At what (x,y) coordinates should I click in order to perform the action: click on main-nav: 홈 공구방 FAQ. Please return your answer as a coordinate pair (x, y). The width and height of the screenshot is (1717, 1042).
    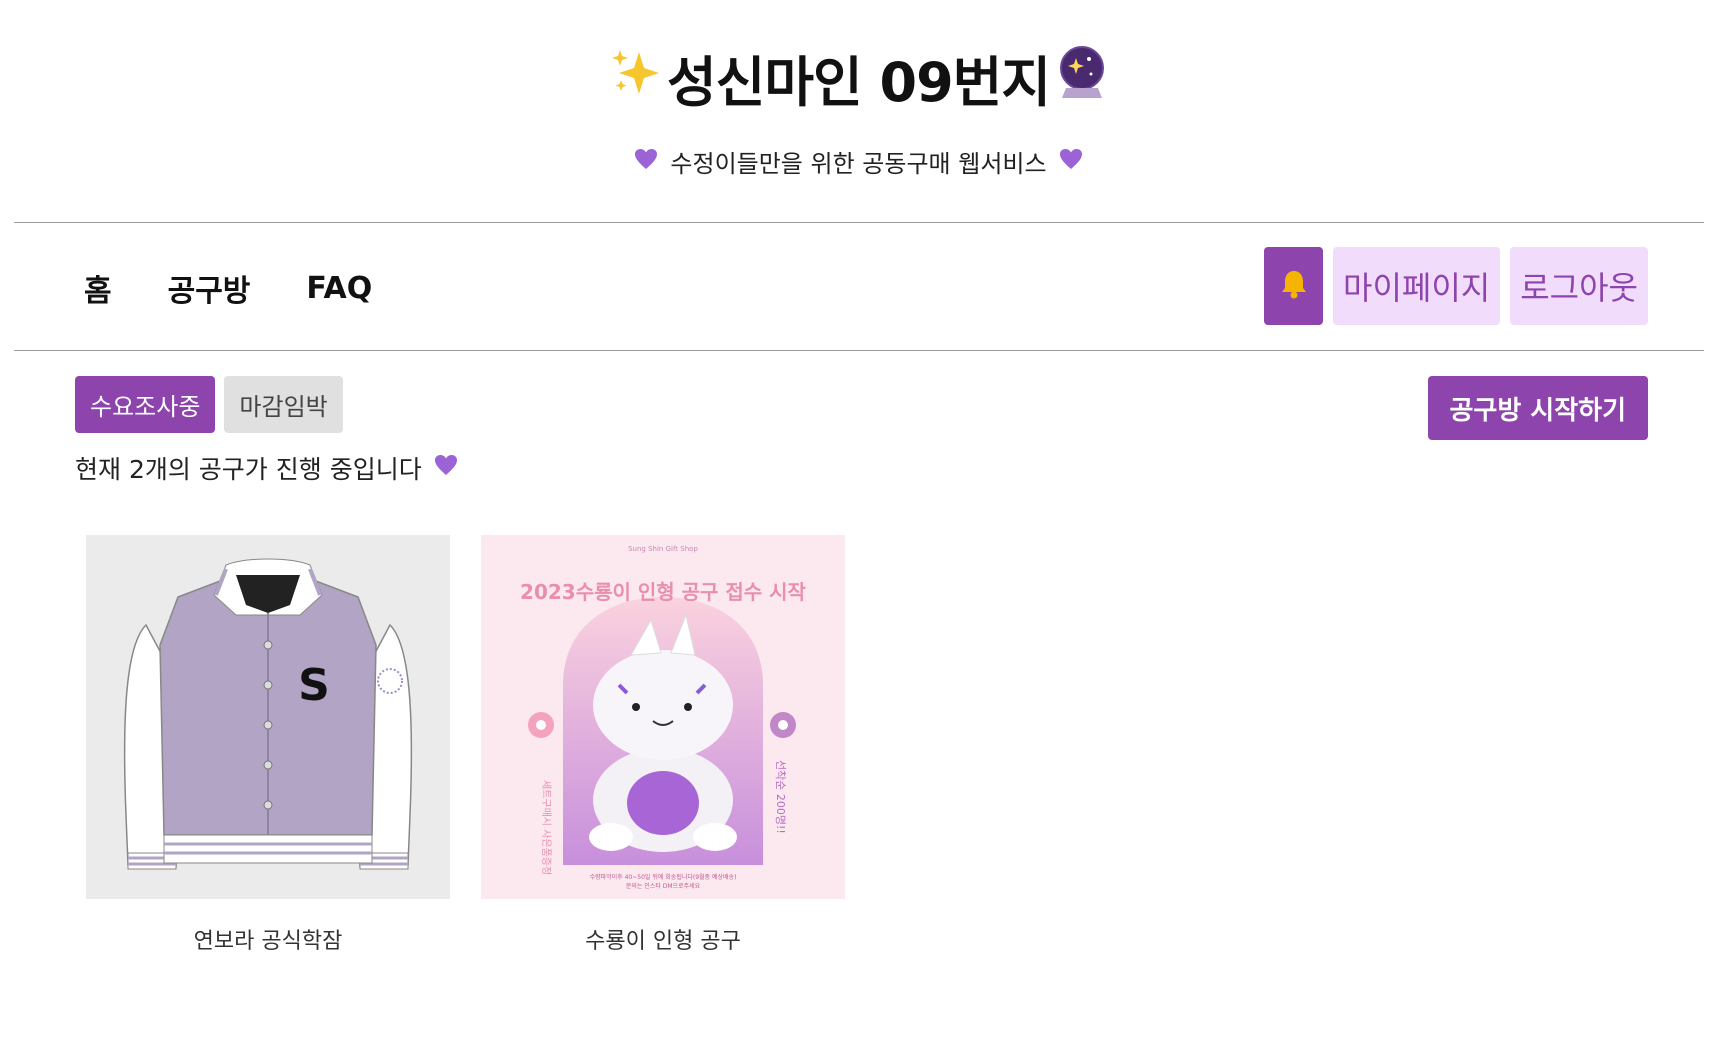
    Looking at the image, I should click on (228, 288).